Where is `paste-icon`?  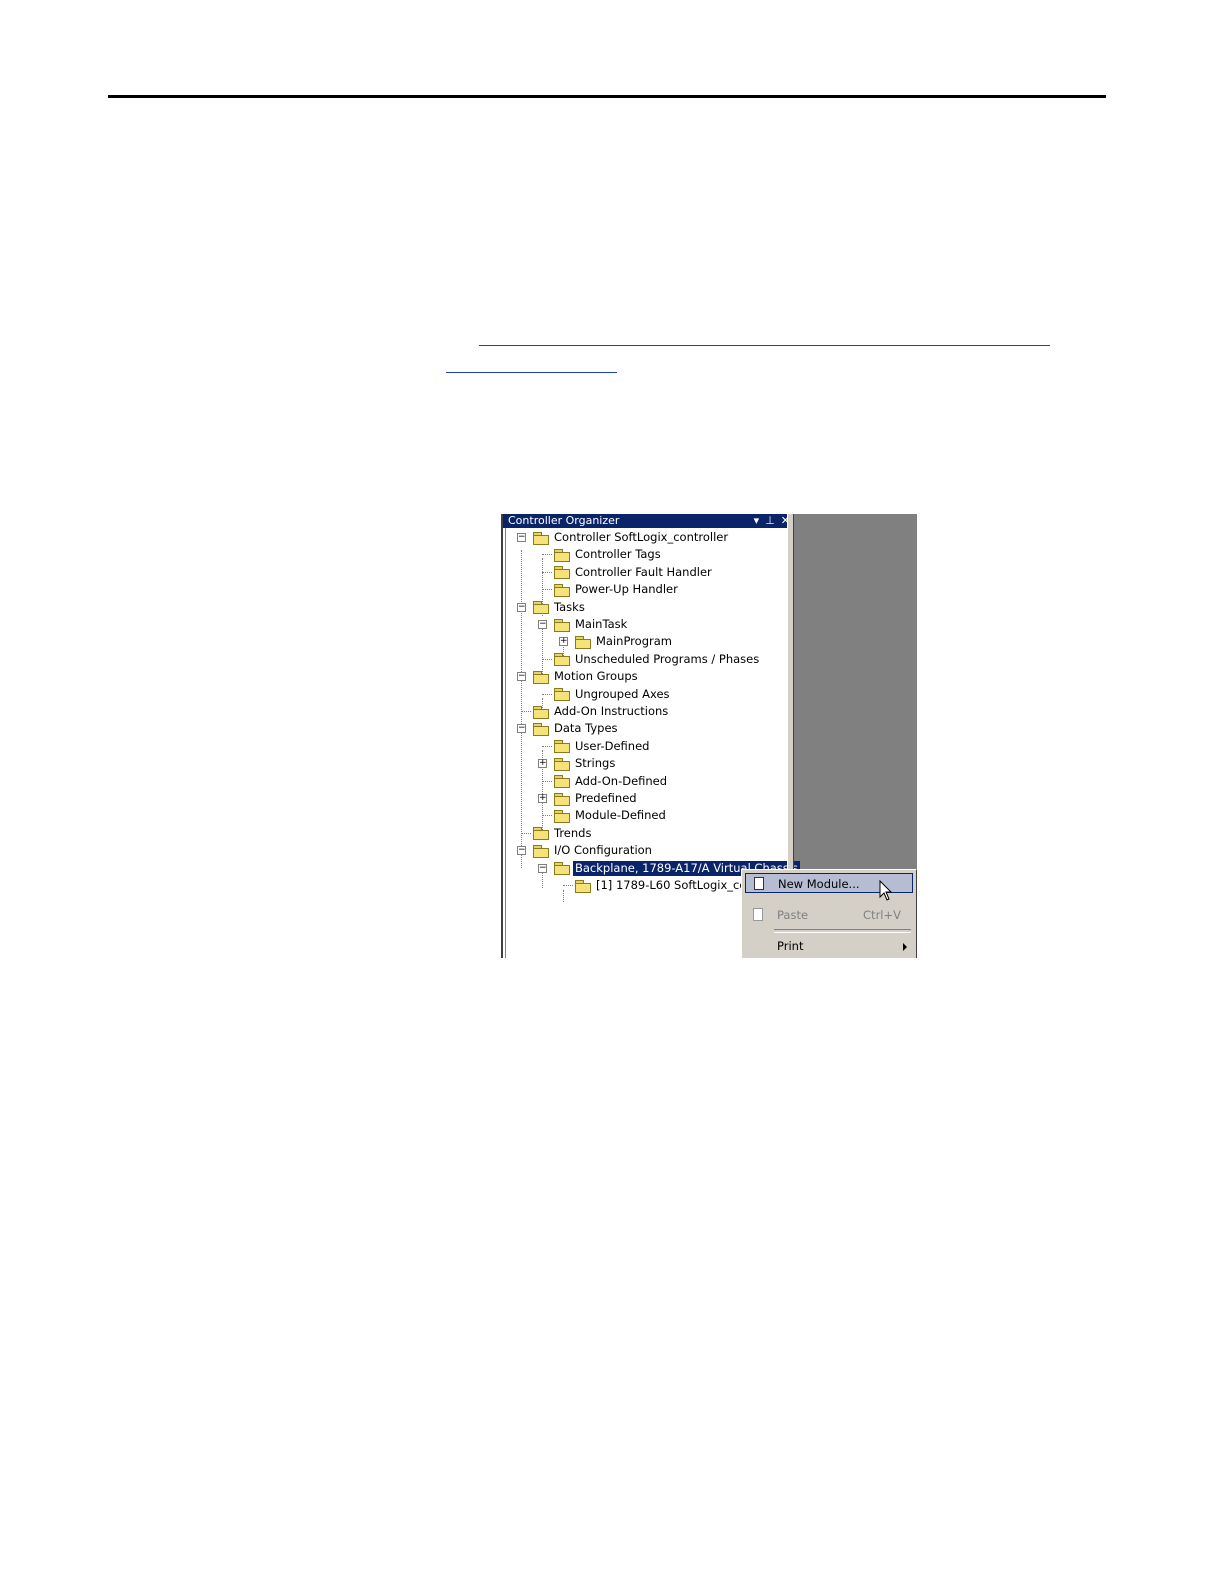
paste-icon is located at coordinates (758, 914).